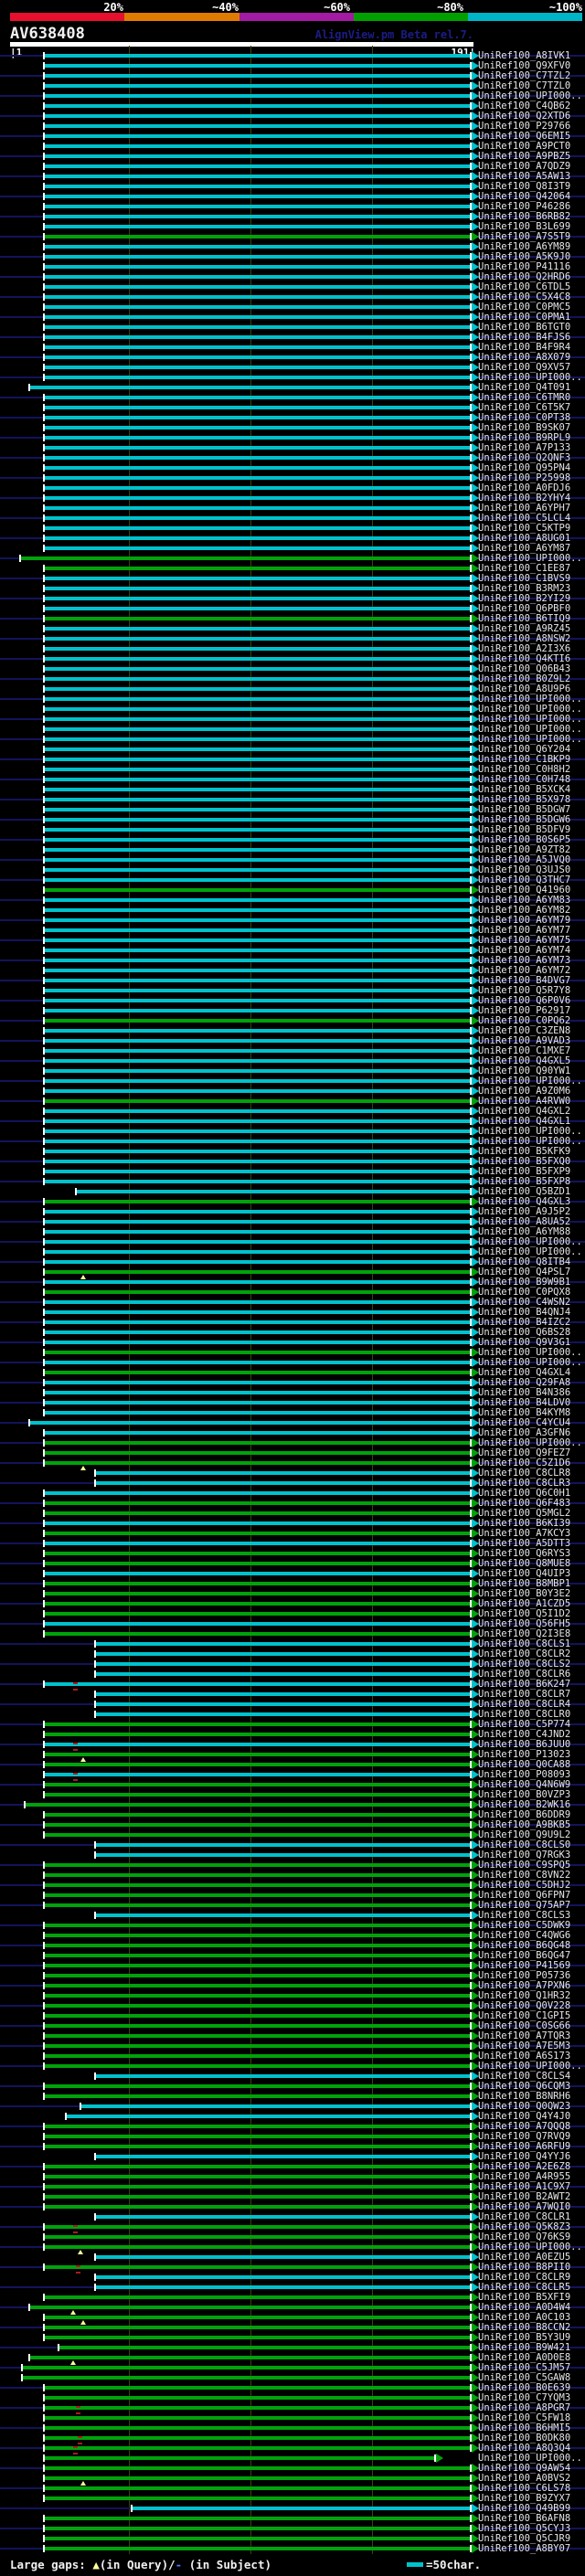 Image resolution: width=585 pixels, height=2576 pixels. Describe the element at coordinates (439, 2458) in the screenshot. I see `alignment-arrow` at that location.